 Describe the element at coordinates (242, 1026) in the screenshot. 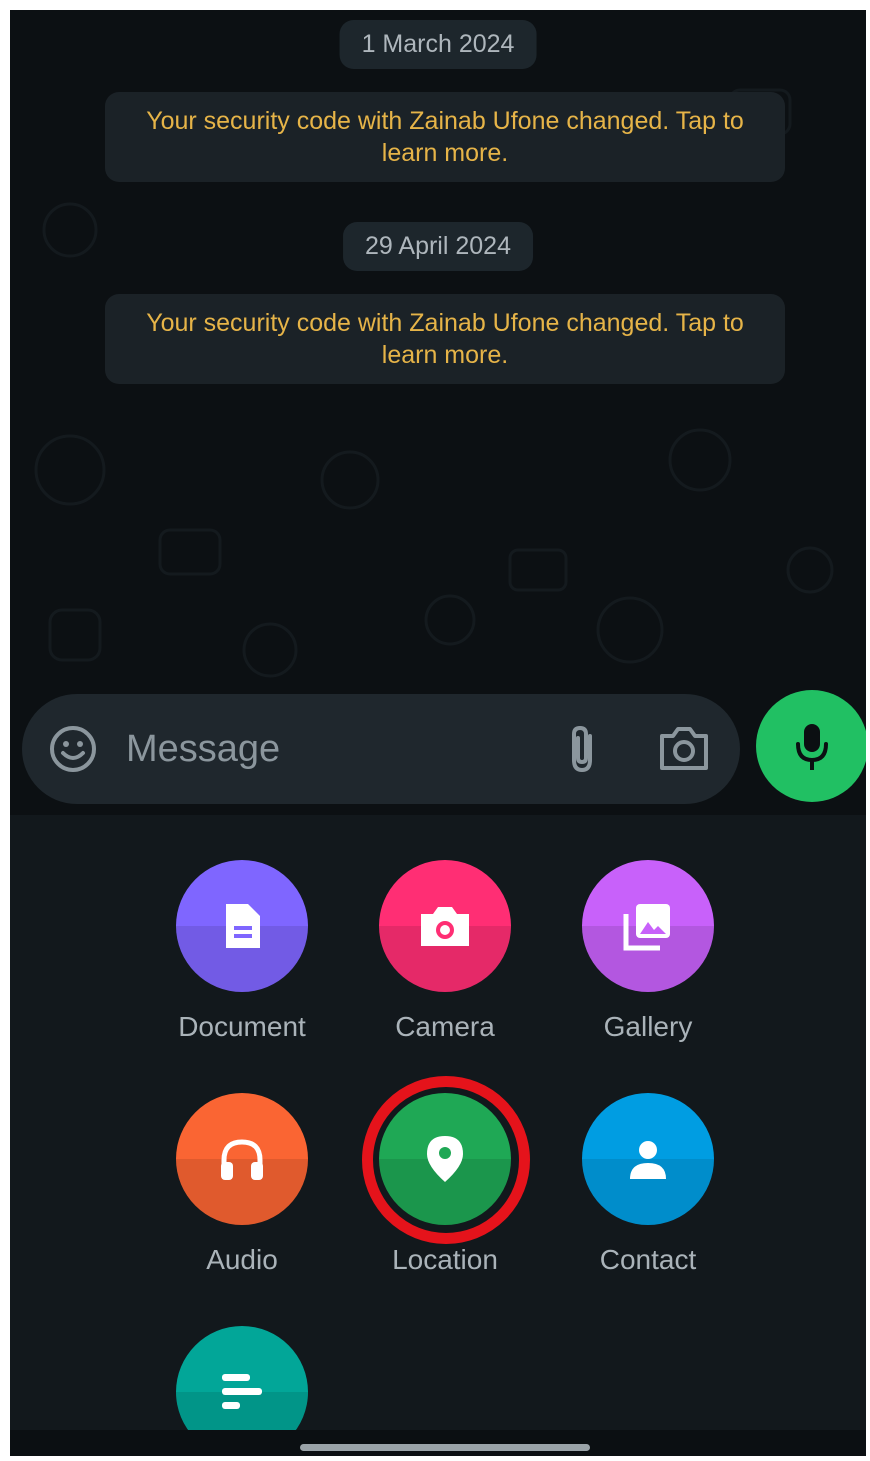

I see `document-label: Document` at that location.